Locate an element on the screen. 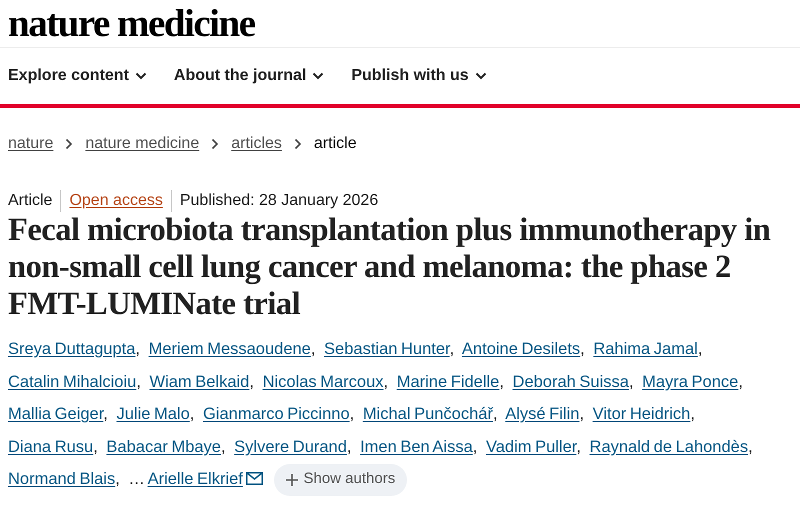 The image size is (800, 508). site-logo: nature medicine is located at coordinates (131, 23).